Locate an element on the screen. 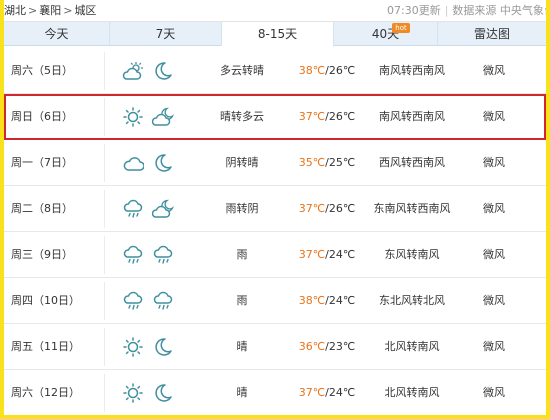 This screenshot has width=550, height=419. partly-cloudy-icon is located at coordinates (133, 70).